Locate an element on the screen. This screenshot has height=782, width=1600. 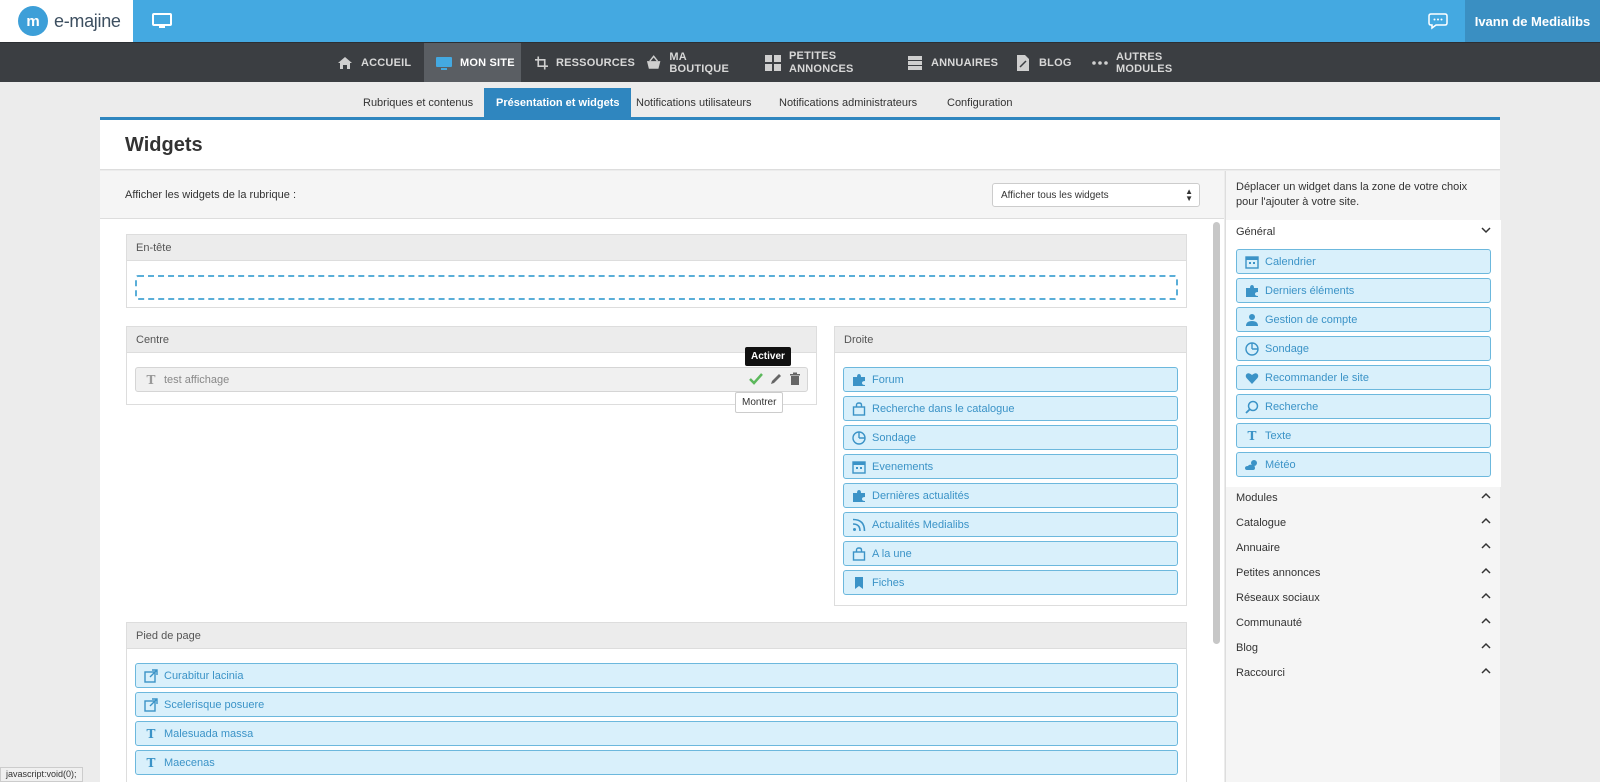
right-widget-evenements: Evenements is located at coordinates (1010, 466).